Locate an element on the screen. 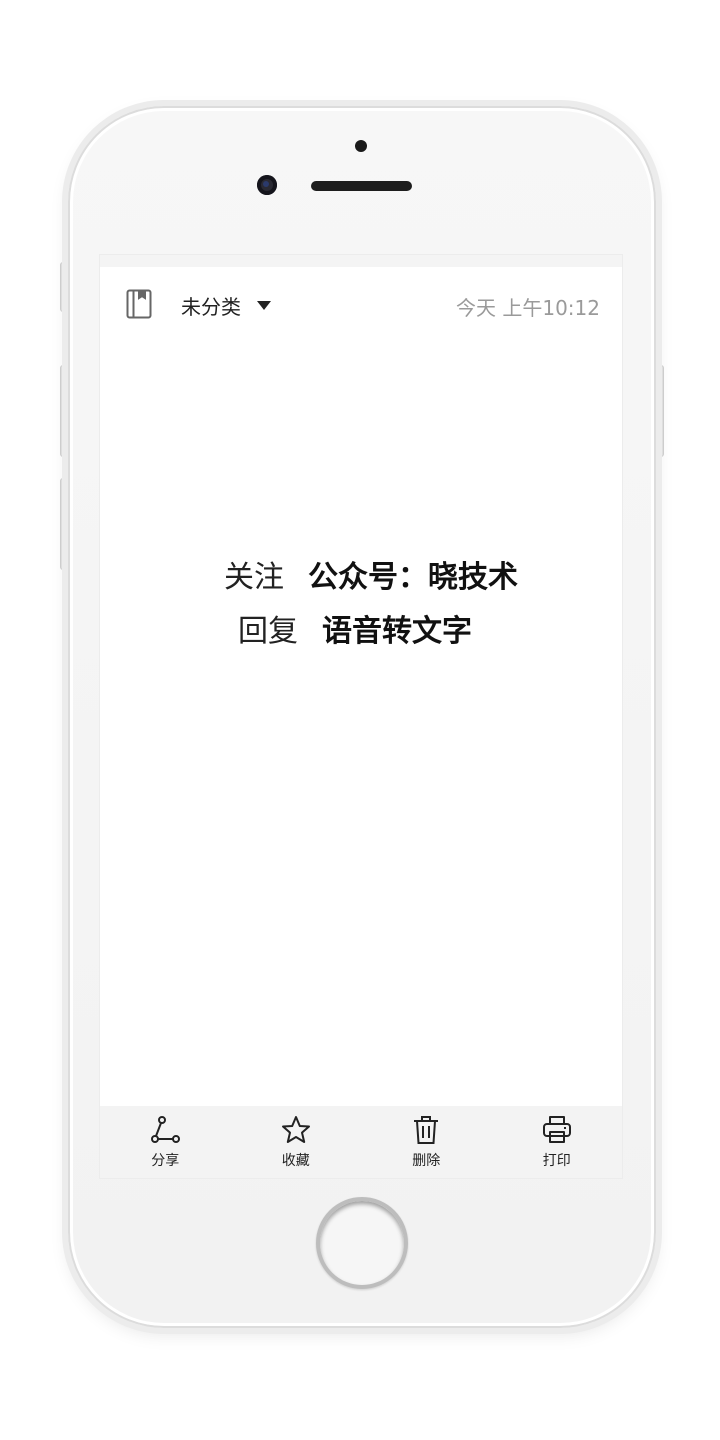  note-line-1: 关注 公众号：晓技术 is located at coordinates (371, 578).